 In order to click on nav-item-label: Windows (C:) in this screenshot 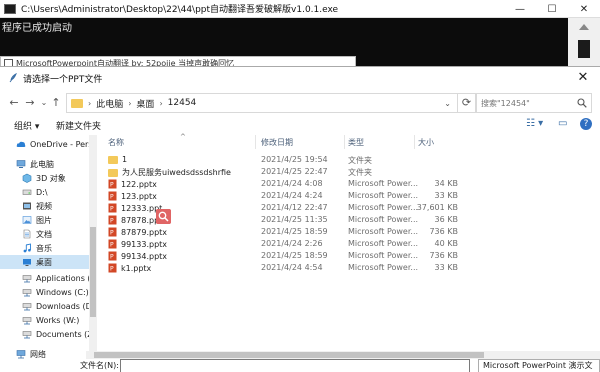, I will do `click(62, 292)`.